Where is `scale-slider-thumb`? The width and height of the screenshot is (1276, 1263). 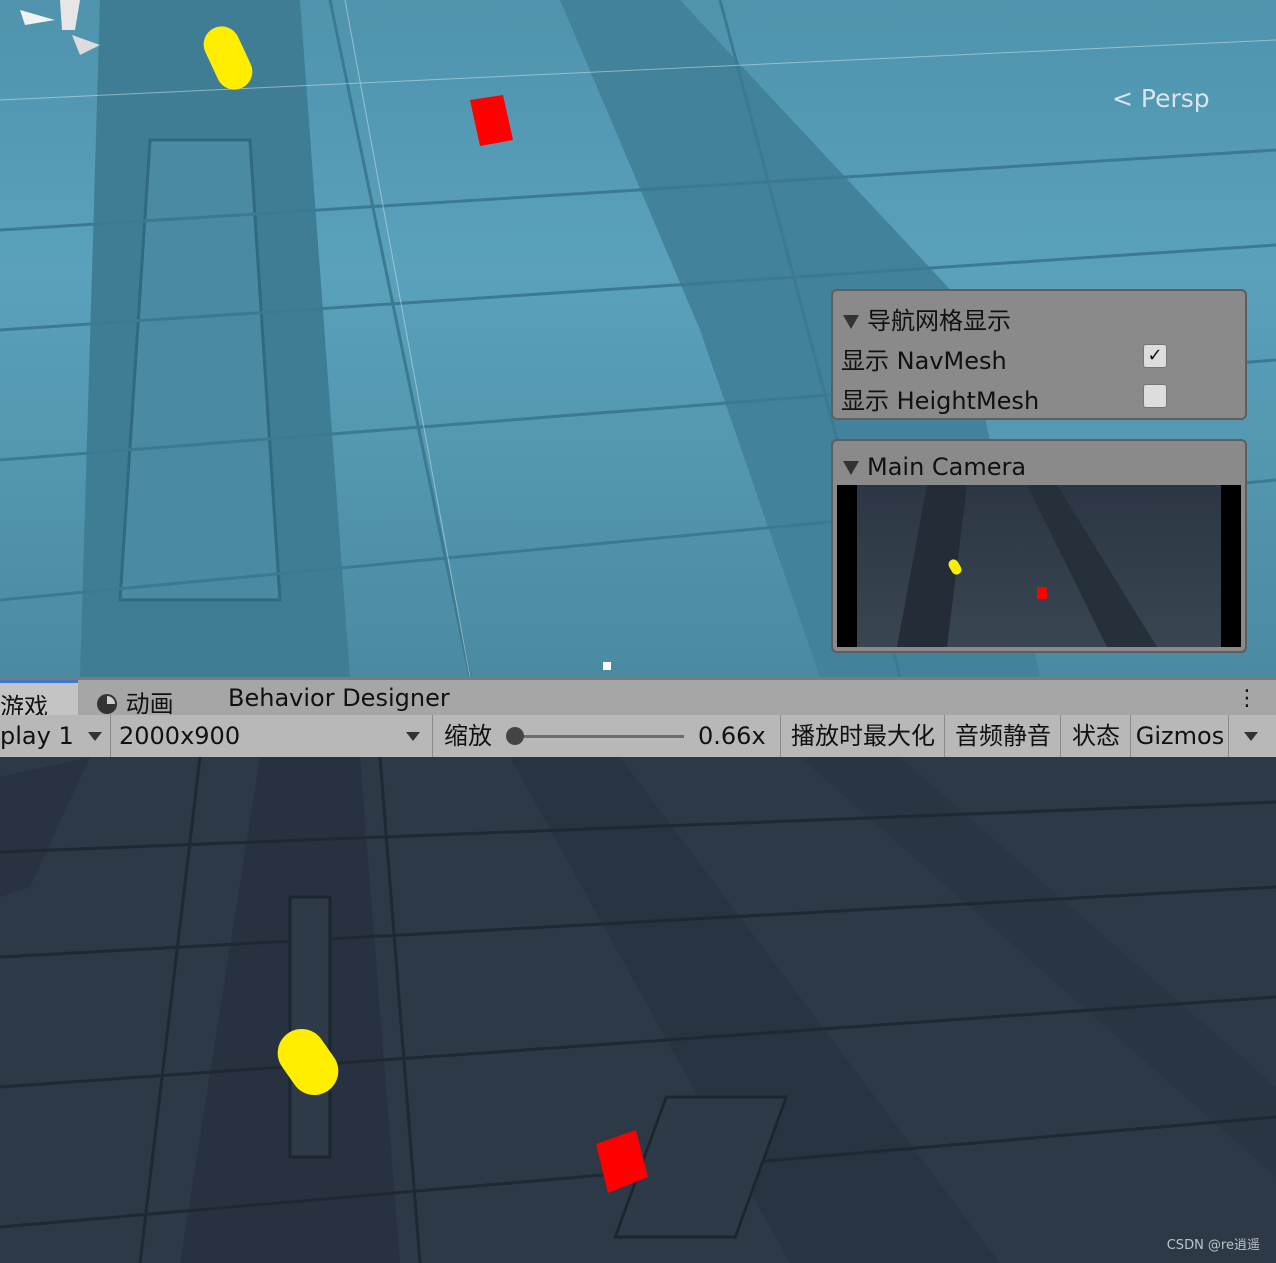 scale-slider-thumb is located at coordinates (515, 736).